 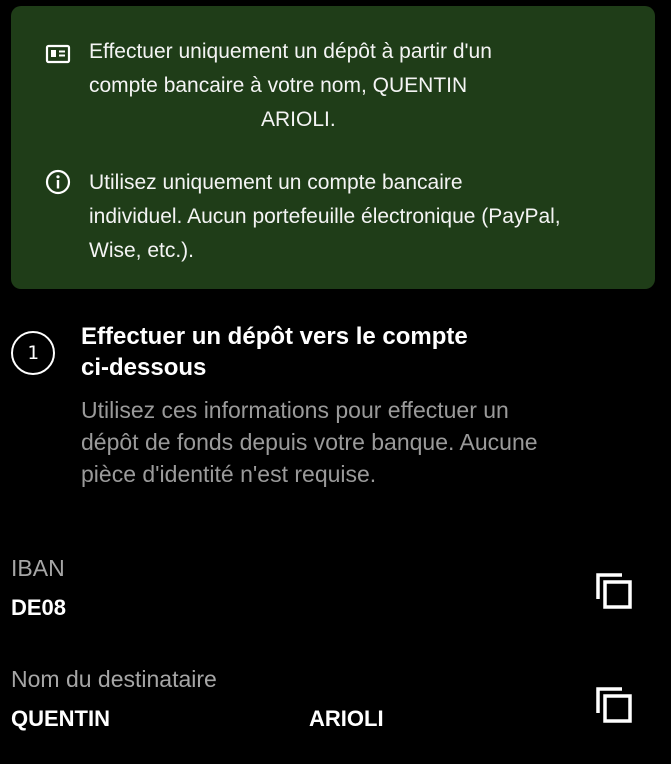 What do you see at coordinates (58, 54) in the screenshot?
I see `id-card-icon` at bounding box center [58, 54].